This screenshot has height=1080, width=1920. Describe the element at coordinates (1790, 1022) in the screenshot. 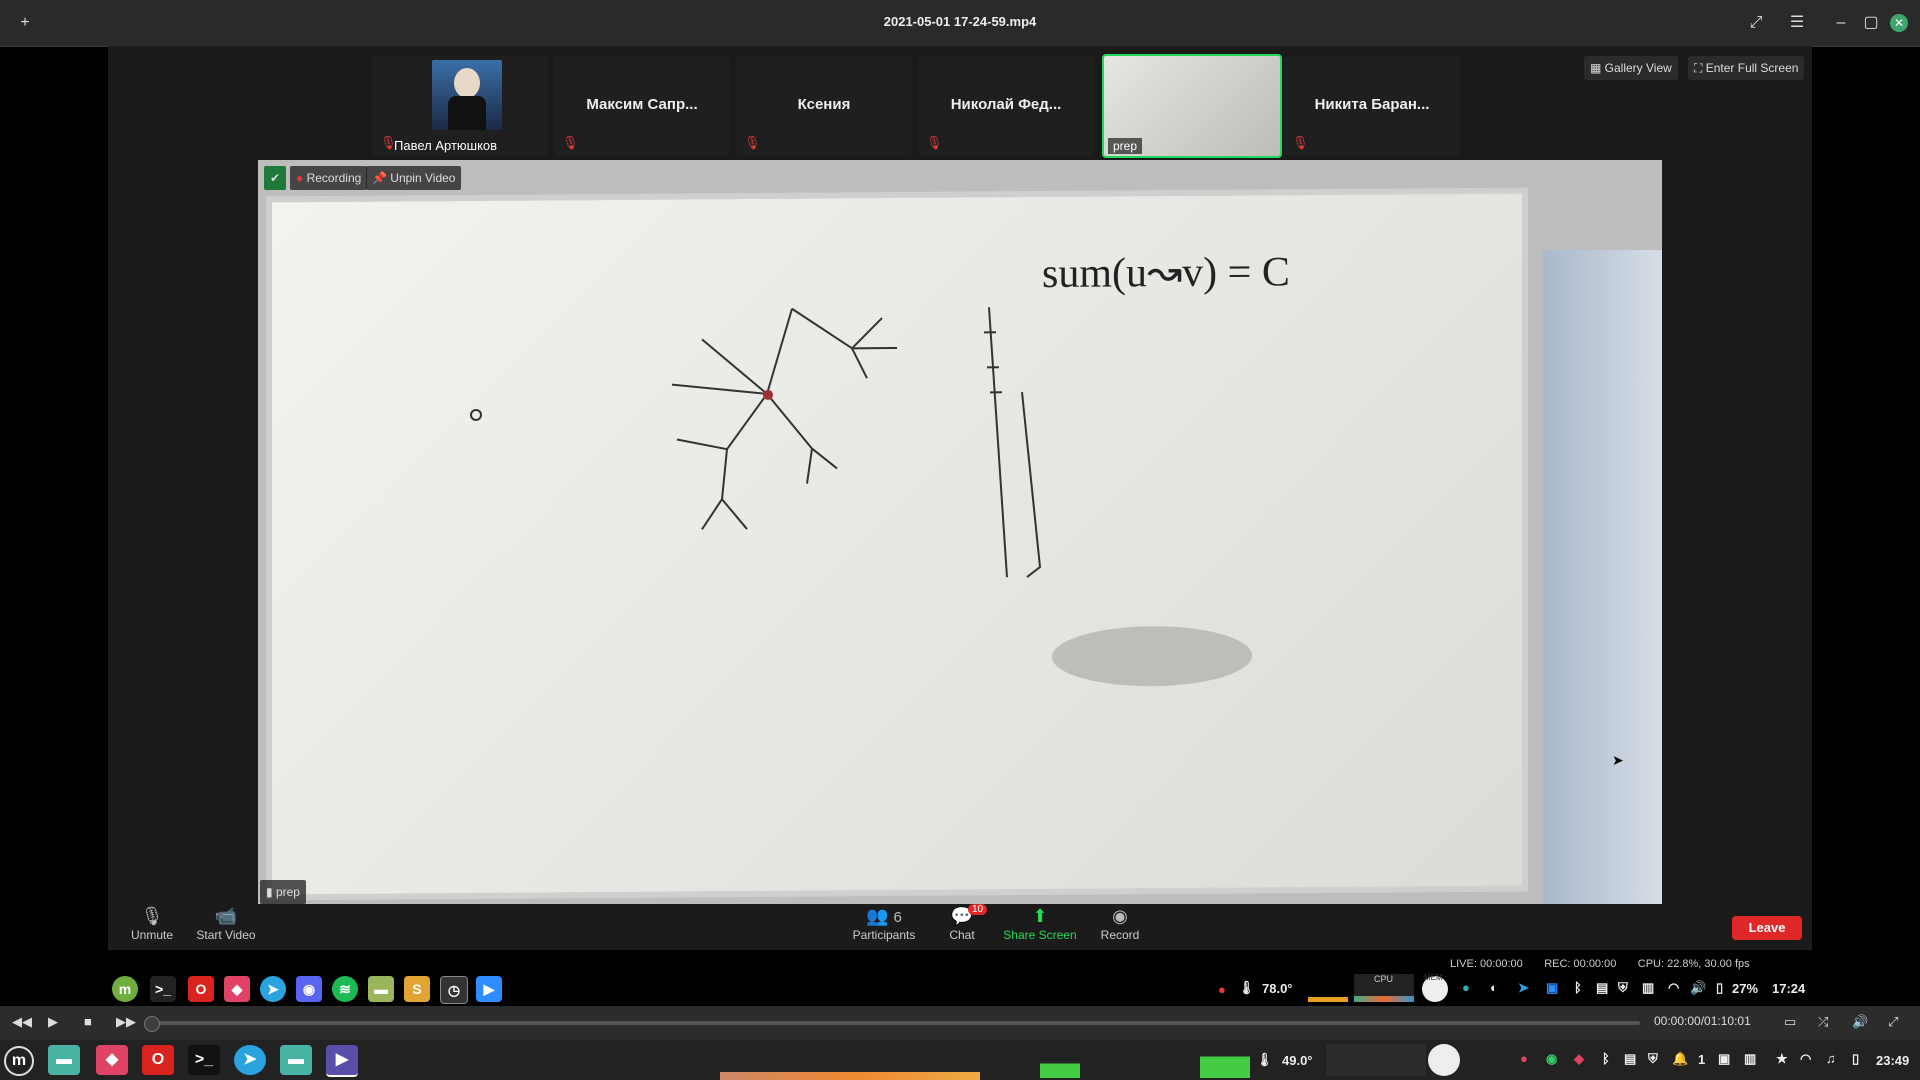

I see `subtitles-icon: ▭` at that location.